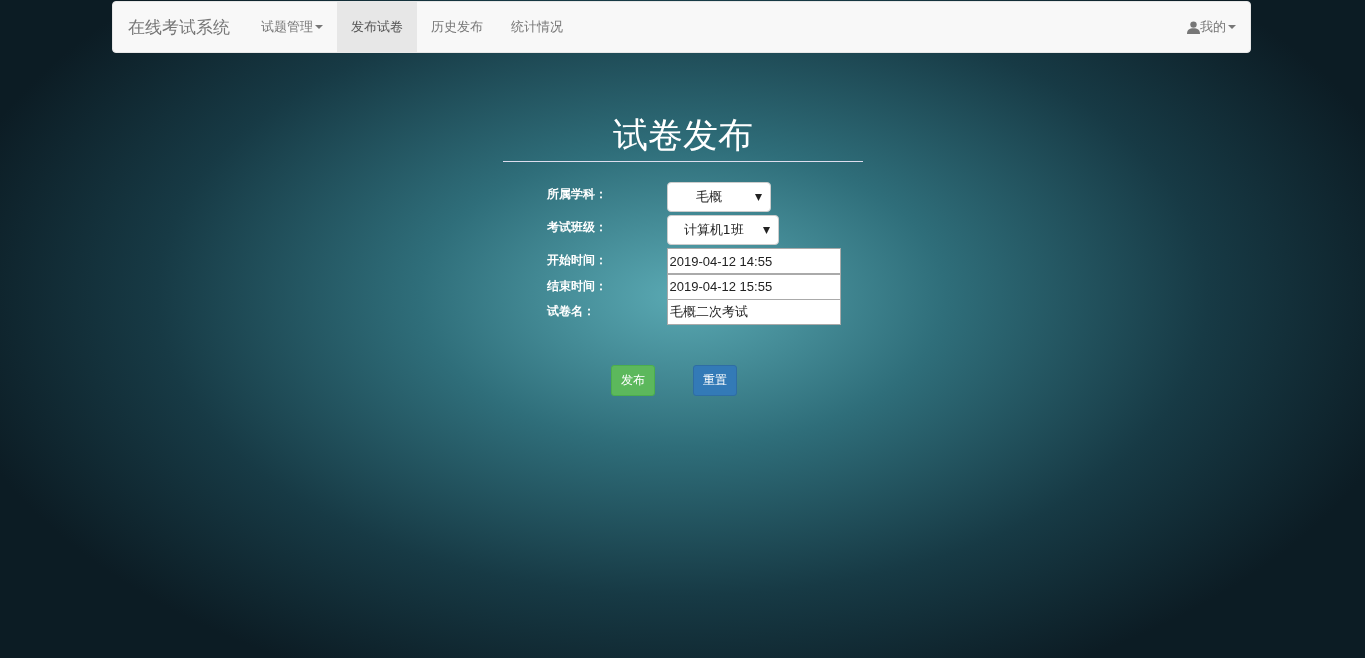 The image size is (1365, 658). What do you see at coordinates (537, 27) in the screenshot?
I see `nav-tab: 统计情况` at bounding box center [537, 27].